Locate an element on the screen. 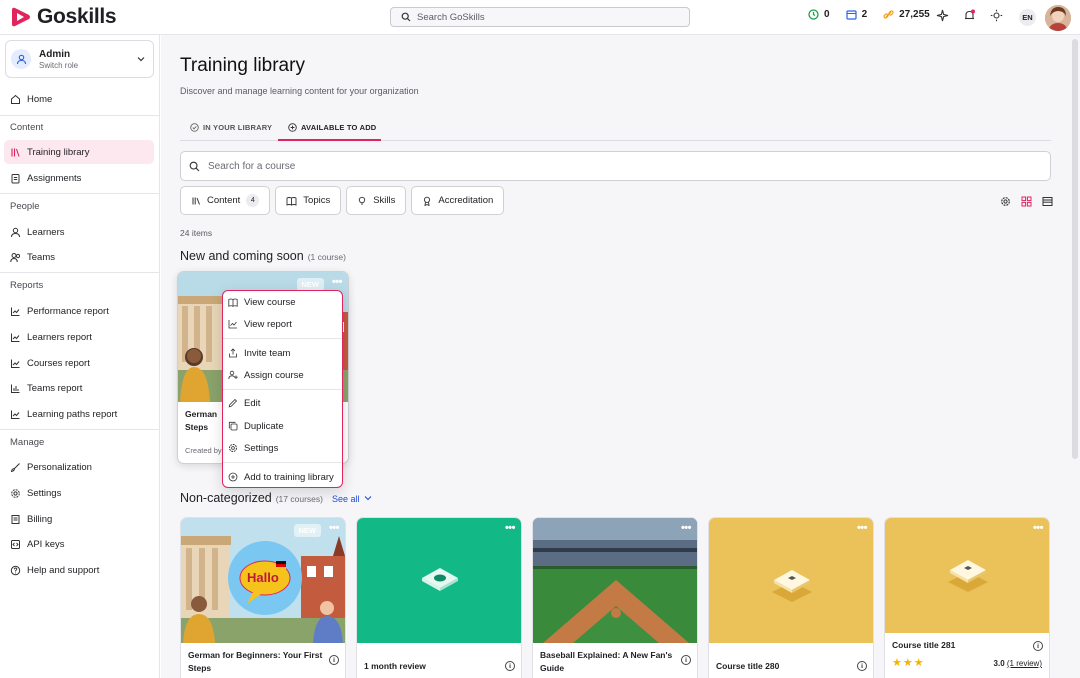 The height and width of the screenshot is (678, 1080). menu-item-add-to-library: Add to training library is located at coordinates (282, 477).